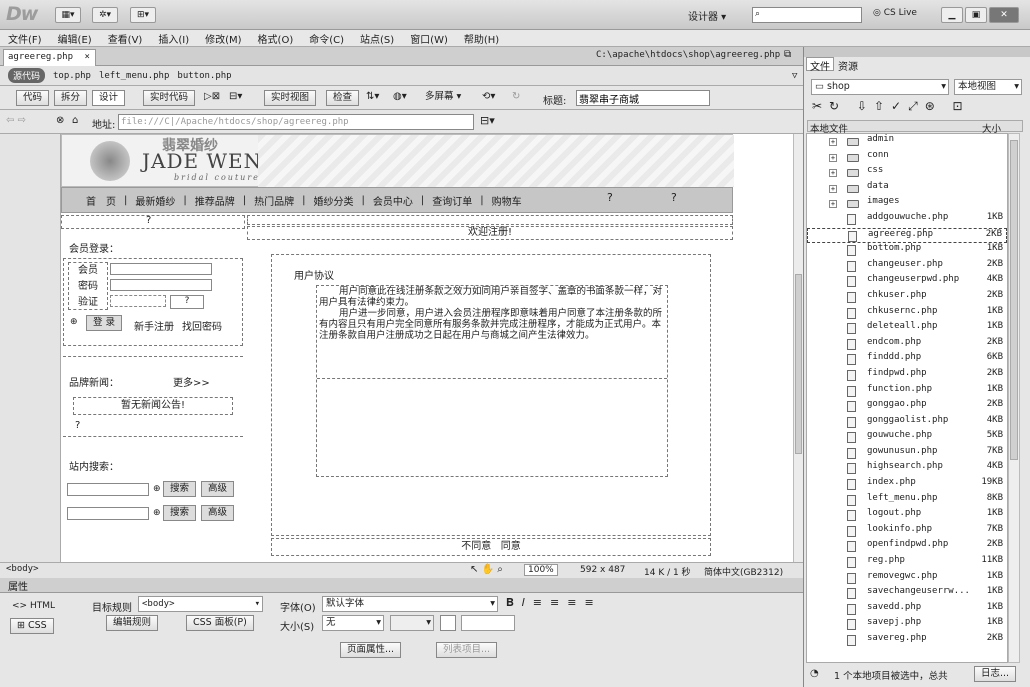 This screenshot has height=687, width=1030. What do you see at coordinates (105, 15) in the screenshot?
I see `gear-icon: ✲▾` at bounding box center [105, 15].